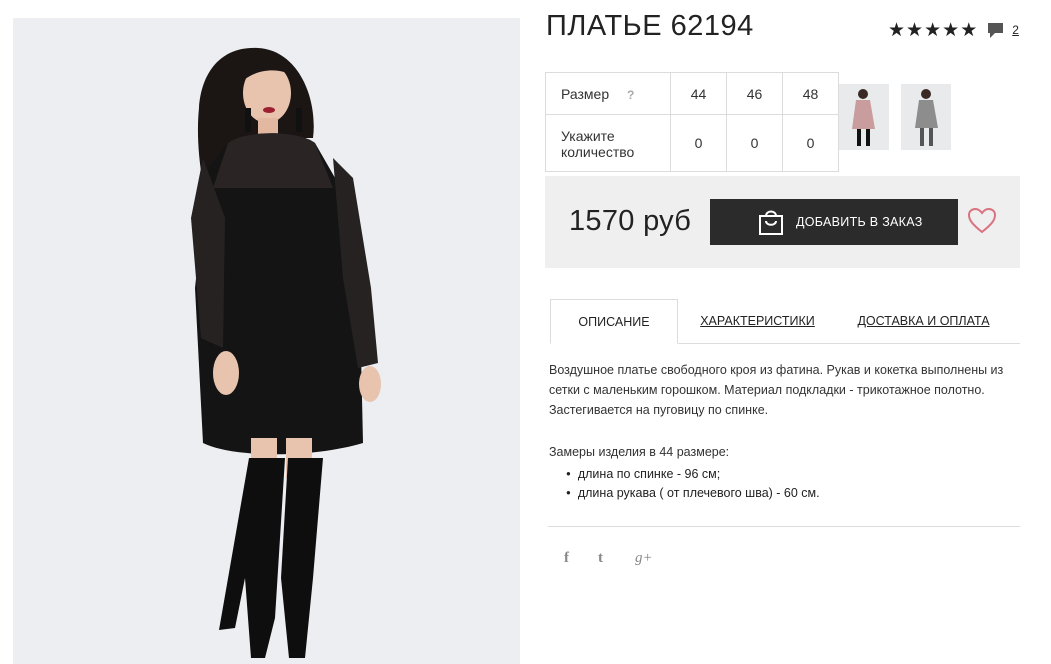 The image size is (1051, 664). Describe the element at coordinates (698, 93) in the screenshot. I see `size-44: 44` at that location.